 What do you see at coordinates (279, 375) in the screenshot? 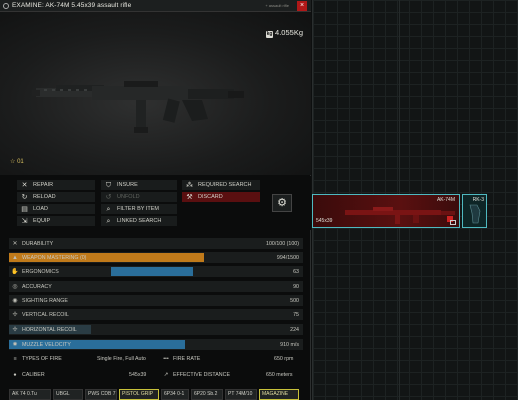
I see `effective-distance-value: 650 meters` at bounding box center [279, 375].